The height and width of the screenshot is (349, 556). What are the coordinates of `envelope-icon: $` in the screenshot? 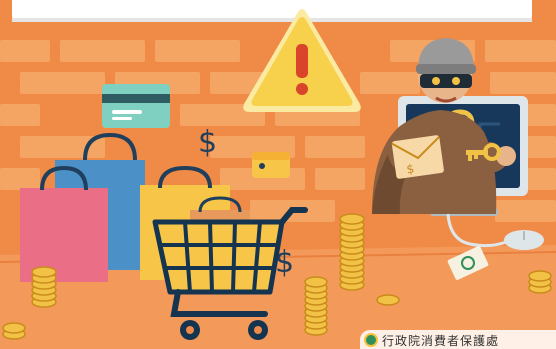 It's located at (417, 157).